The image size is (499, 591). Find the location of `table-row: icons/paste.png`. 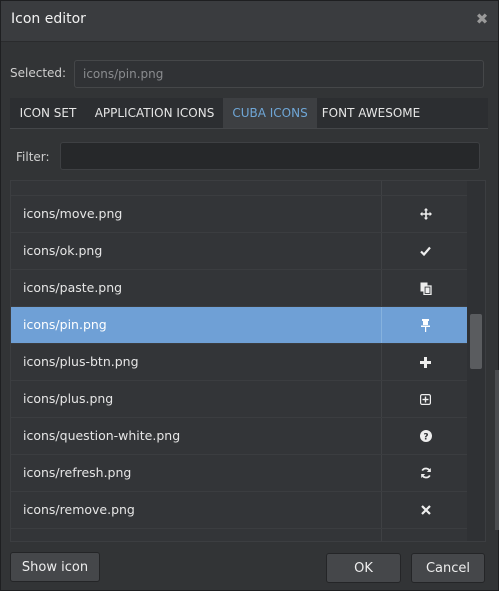

table-row: icons/paste.png is located at coordinates (240, 288).